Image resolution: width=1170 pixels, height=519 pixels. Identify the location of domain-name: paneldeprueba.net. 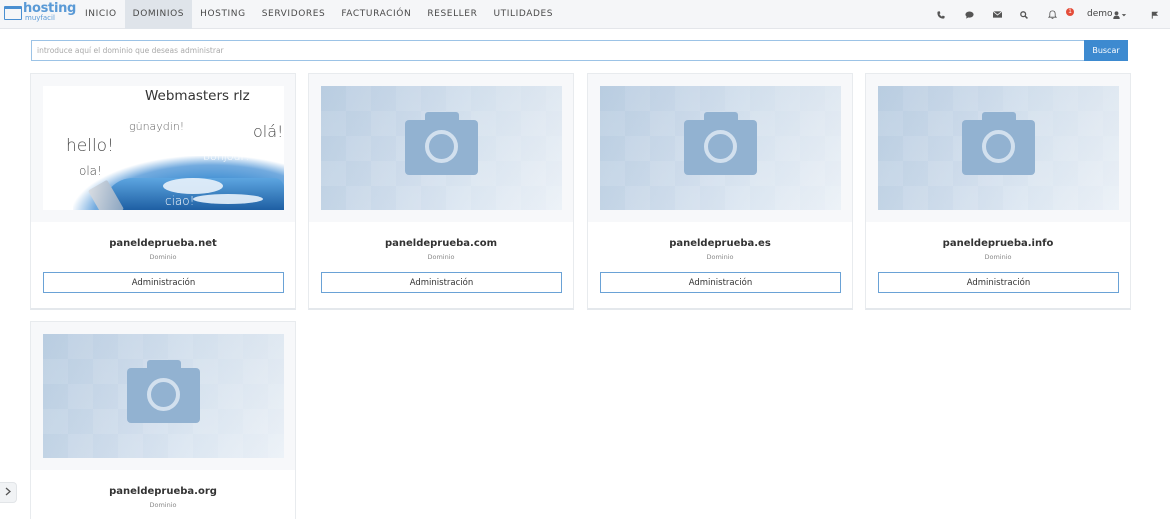
(163, 243).